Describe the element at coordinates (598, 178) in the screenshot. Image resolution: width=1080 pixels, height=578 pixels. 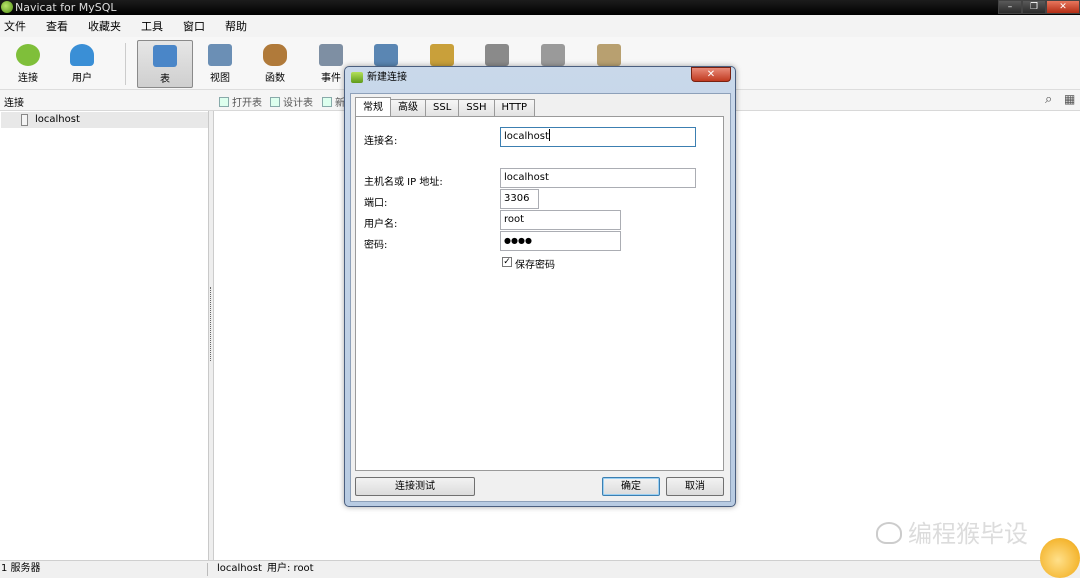
I see `host-input: localhost` at that location.